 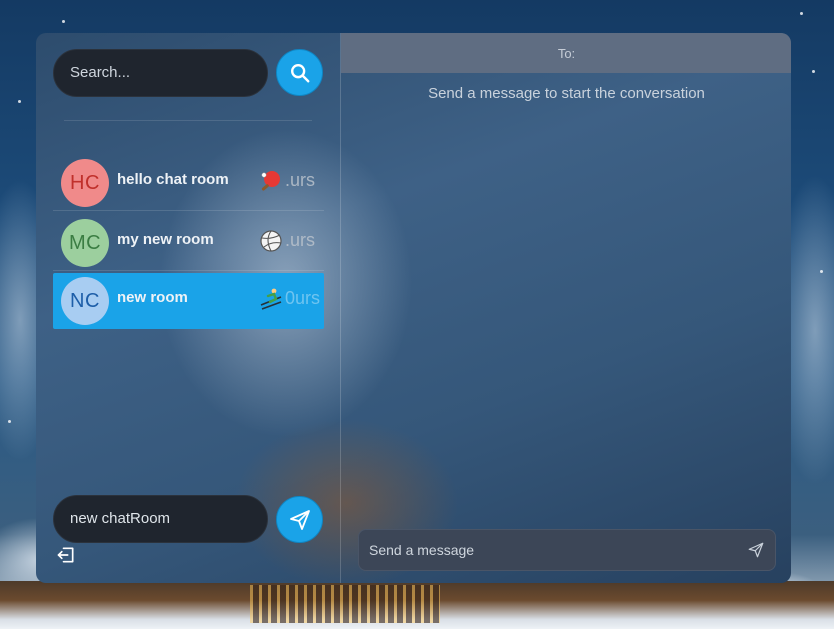 What do you see at coordinates (160, 73) in the screenshot?
I see `search-input` at bounding box center [160, 73].